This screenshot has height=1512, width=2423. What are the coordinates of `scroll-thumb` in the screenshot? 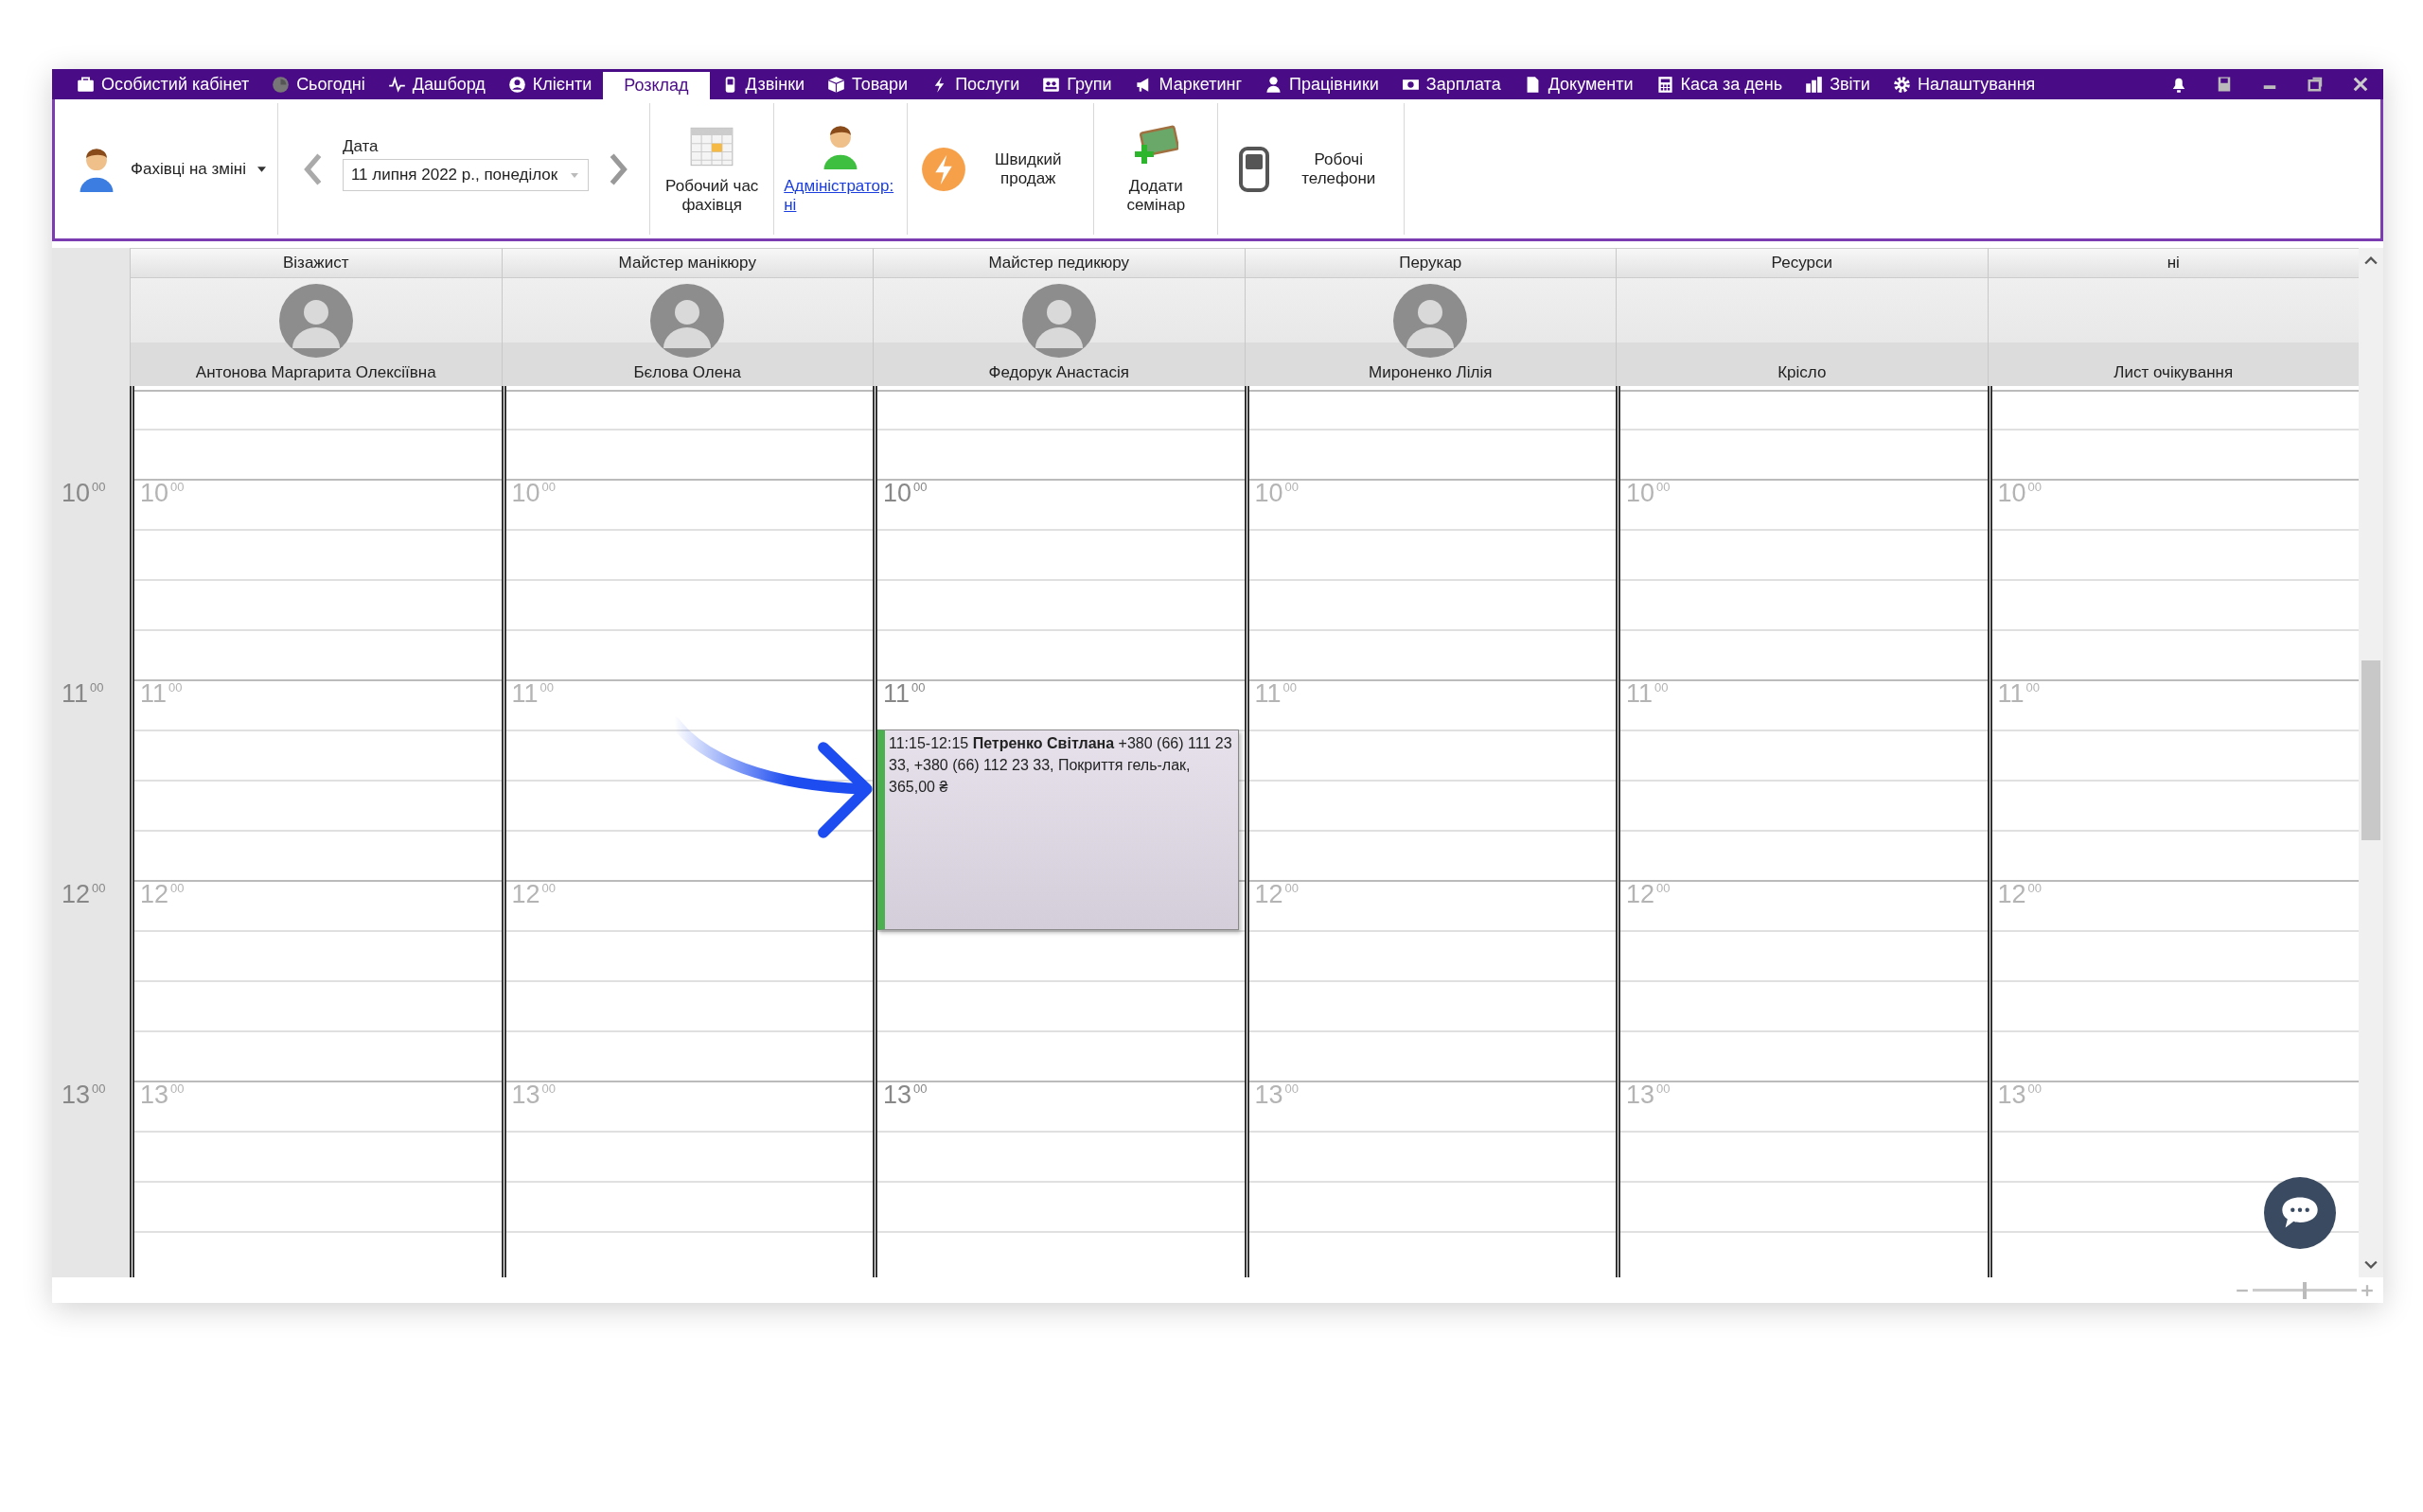 It's located at (2370, 750).